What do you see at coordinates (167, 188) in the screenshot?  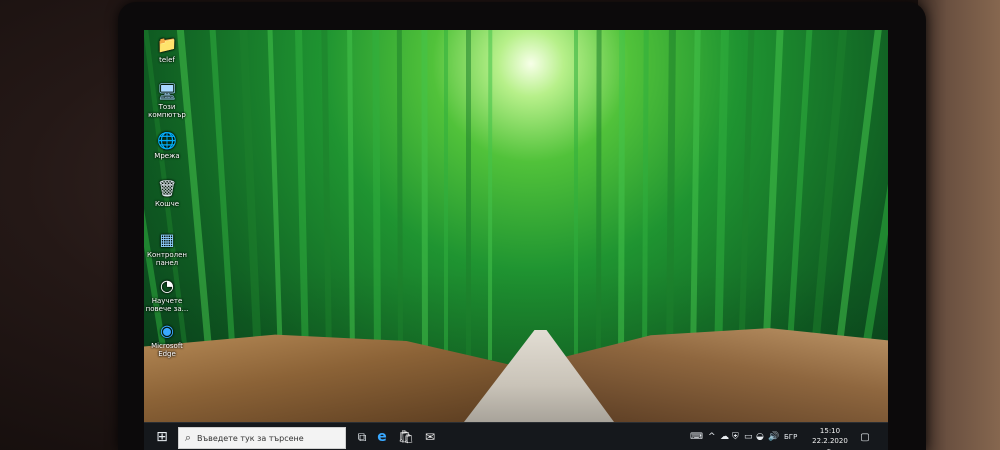 I see `recycle-bin-icon: 🗑` at bounding box center [167, 188].